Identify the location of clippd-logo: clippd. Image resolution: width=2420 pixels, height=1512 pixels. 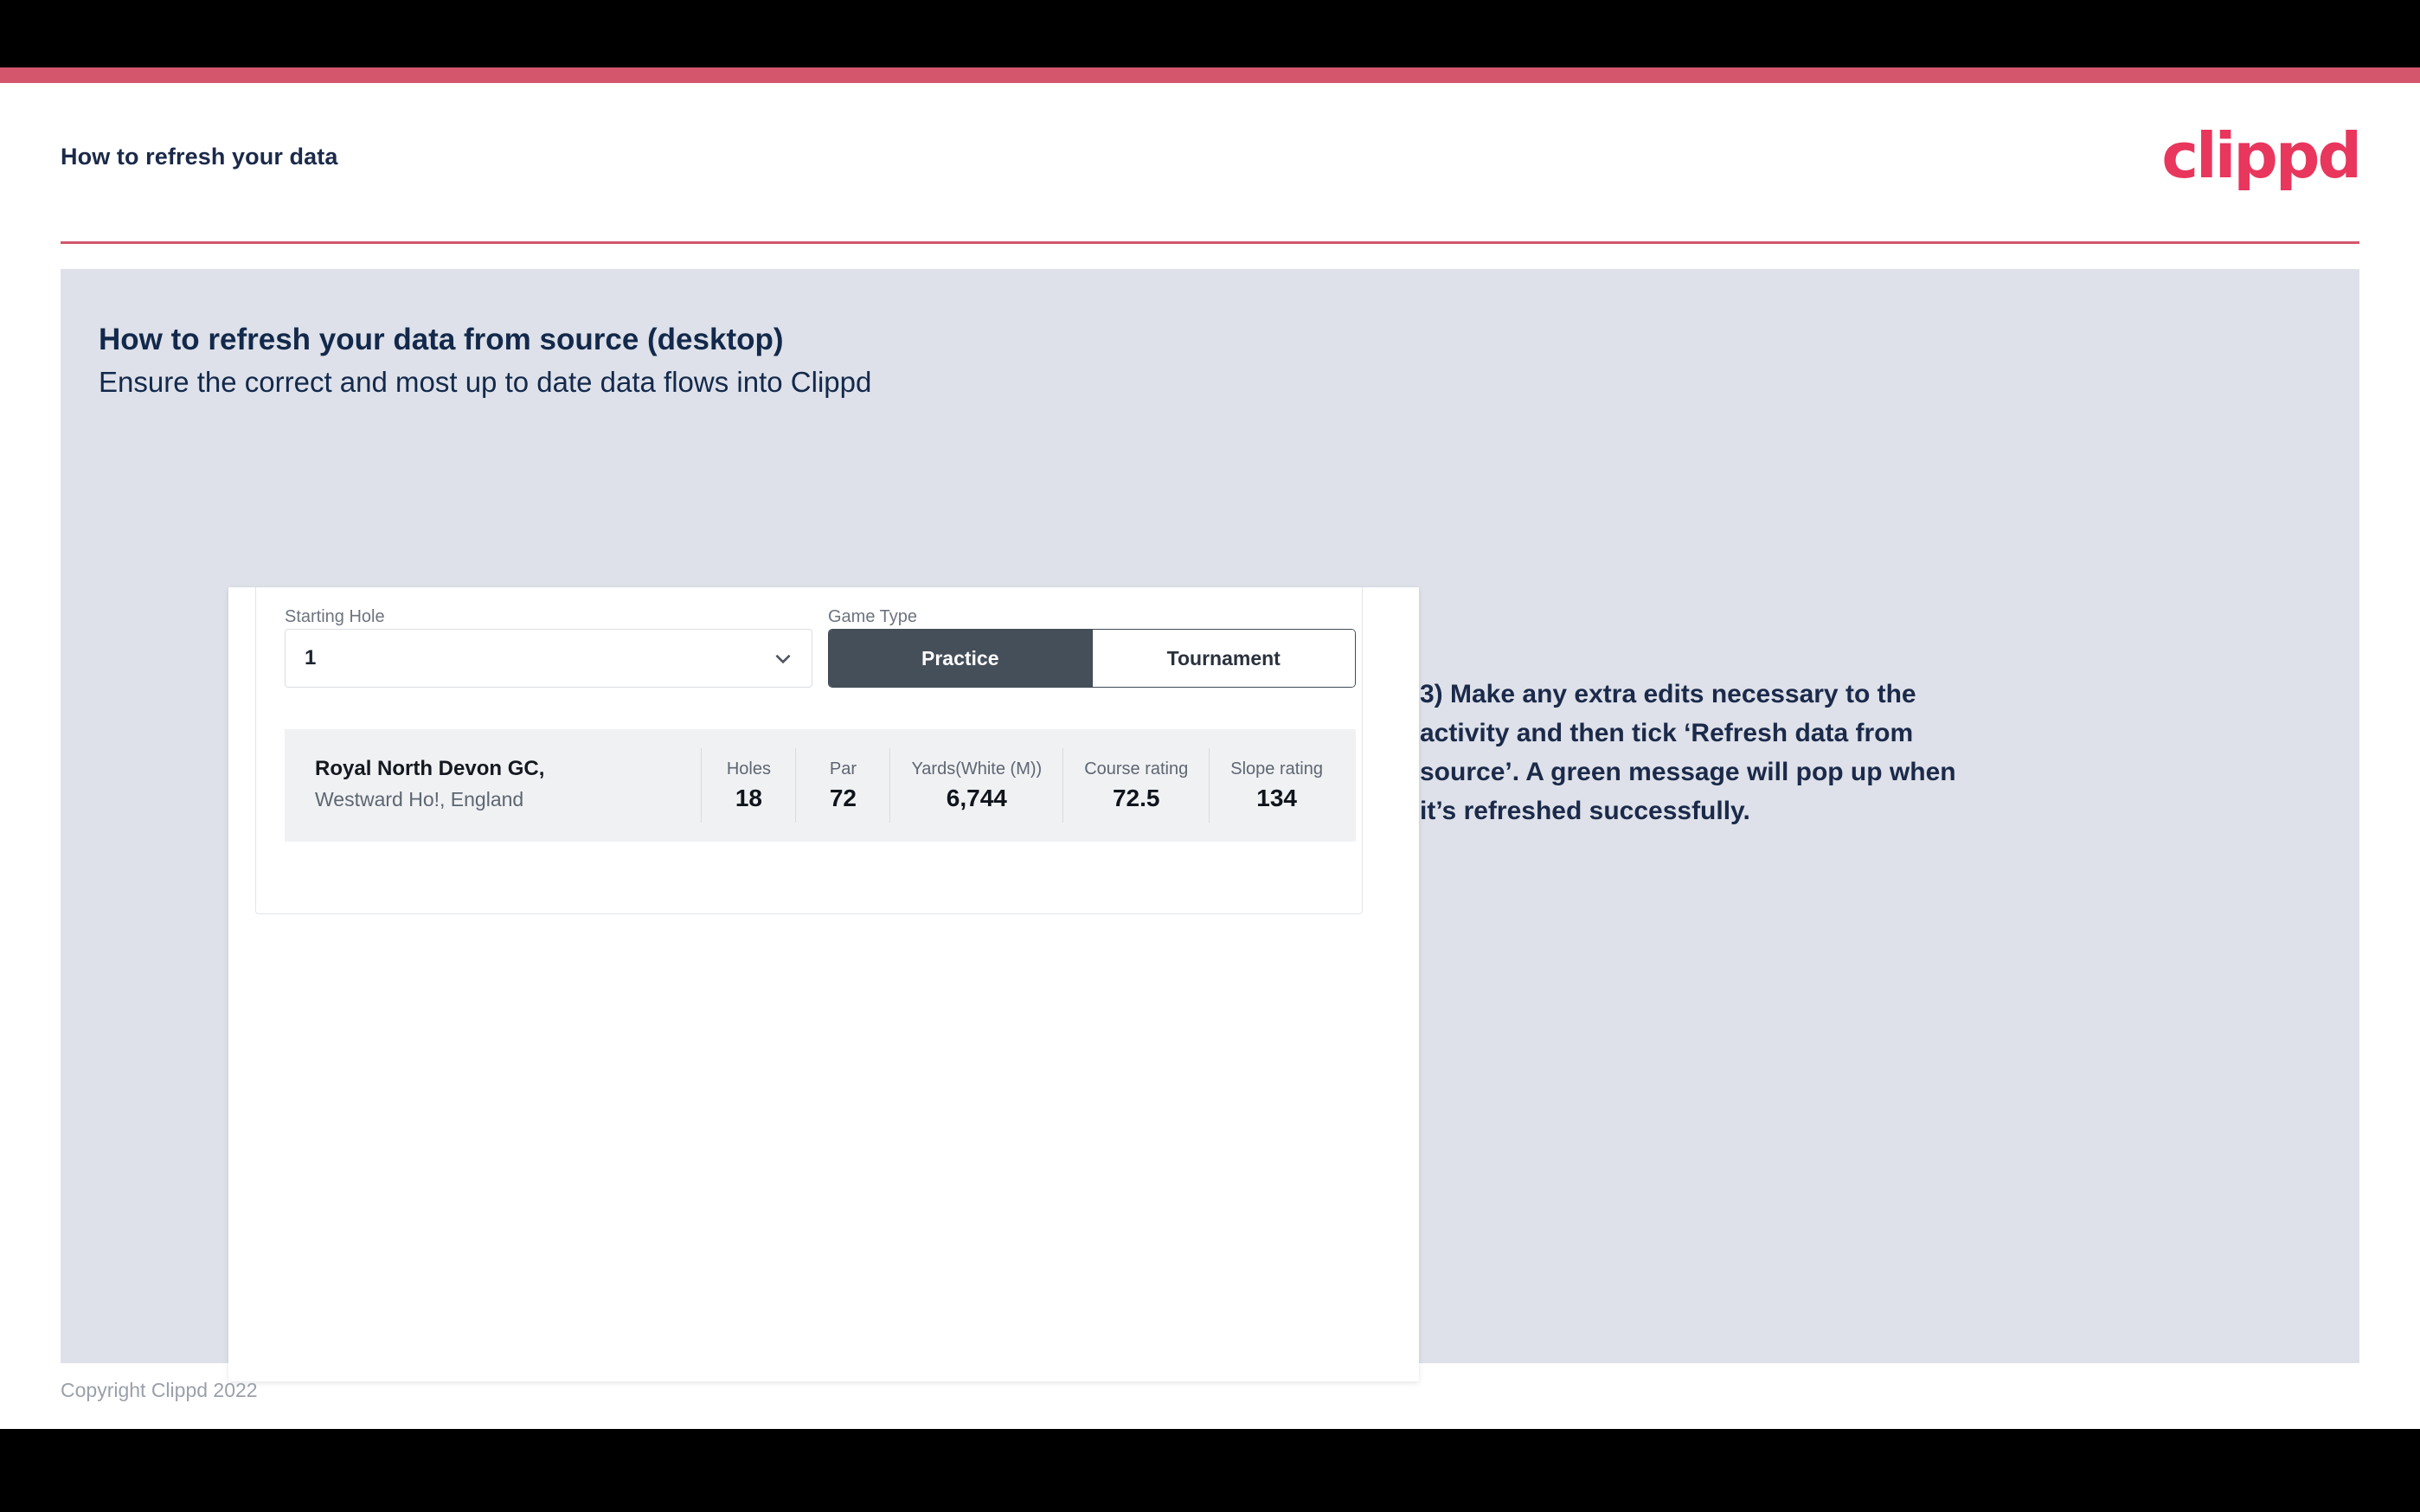
(2261, 155).